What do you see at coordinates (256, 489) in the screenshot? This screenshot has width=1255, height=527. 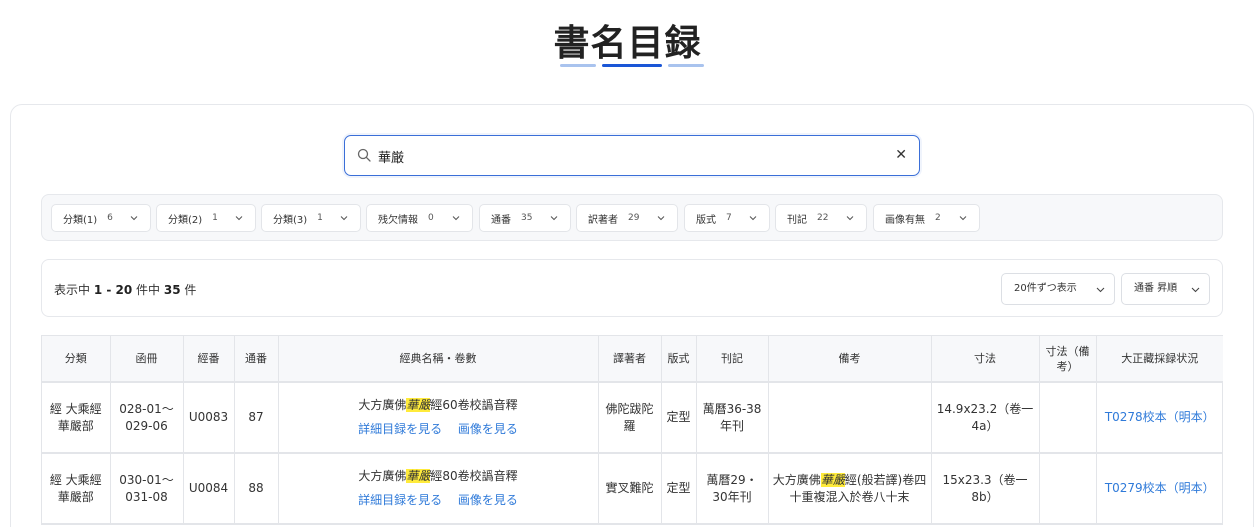 I see `cell-serial: 88` at bounding box center [256, 489].